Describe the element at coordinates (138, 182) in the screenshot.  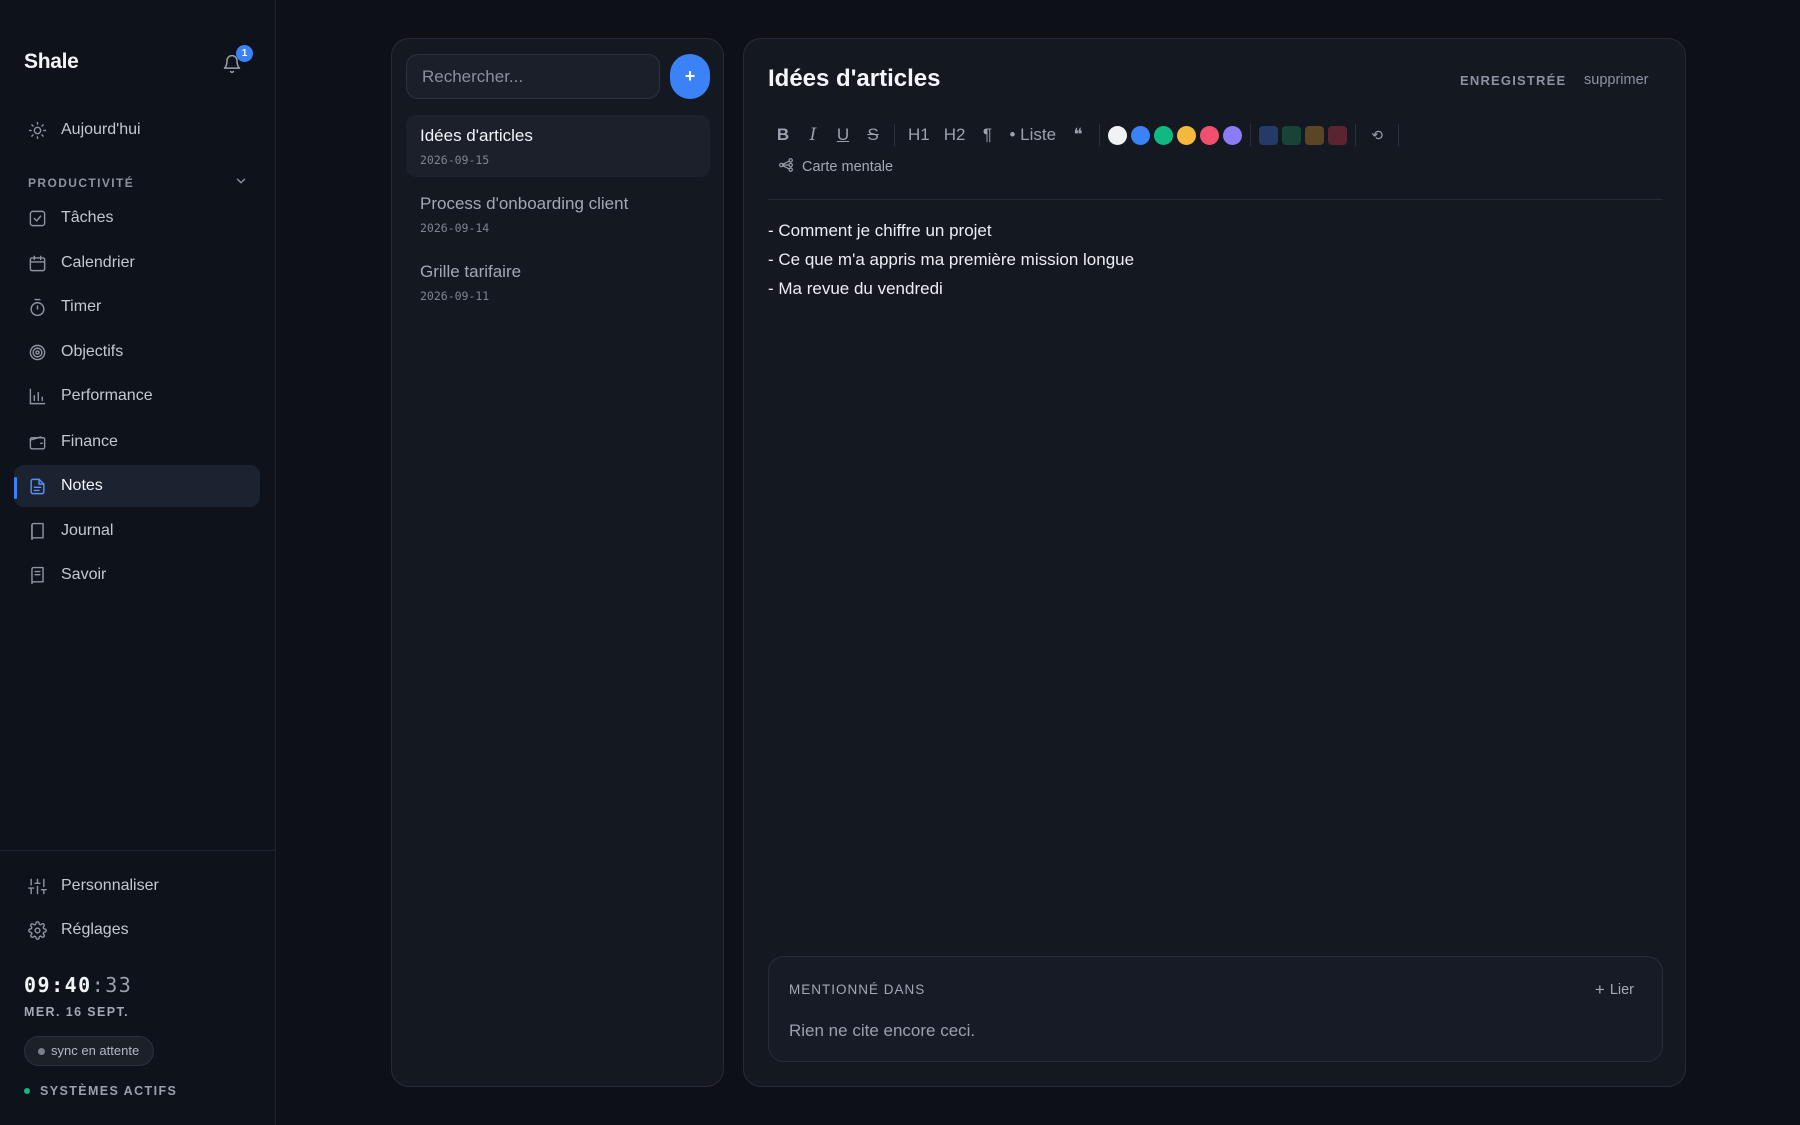
I see `section-productivity: PRODUCTIVITÉ` at that location.